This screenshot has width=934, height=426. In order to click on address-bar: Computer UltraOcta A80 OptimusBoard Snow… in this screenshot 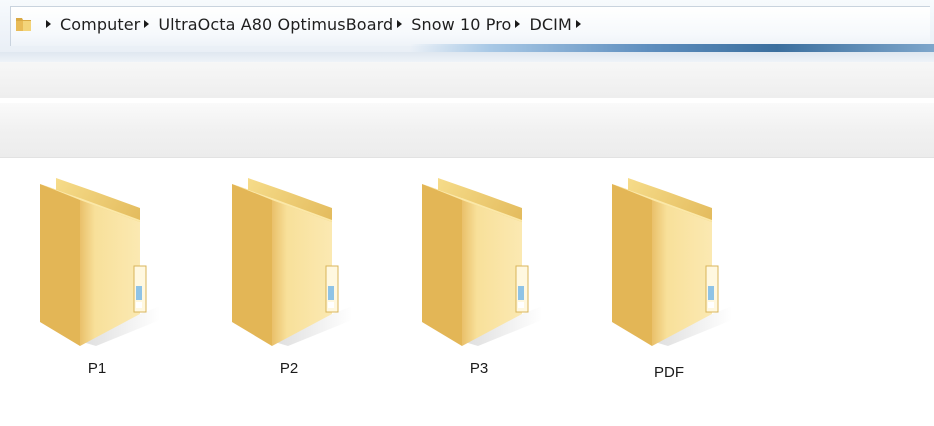, I will do `click(467, 26)`.